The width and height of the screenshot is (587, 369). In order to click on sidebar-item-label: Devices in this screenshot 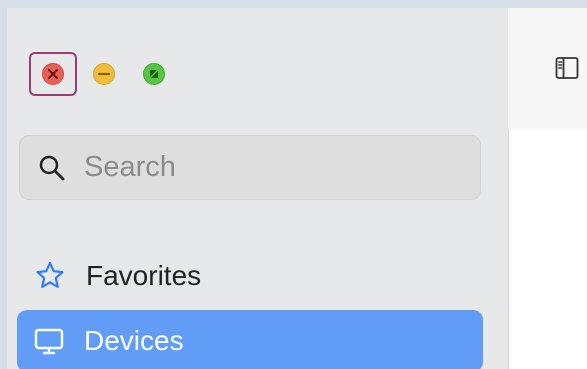, I will do `click(134, 340)`.